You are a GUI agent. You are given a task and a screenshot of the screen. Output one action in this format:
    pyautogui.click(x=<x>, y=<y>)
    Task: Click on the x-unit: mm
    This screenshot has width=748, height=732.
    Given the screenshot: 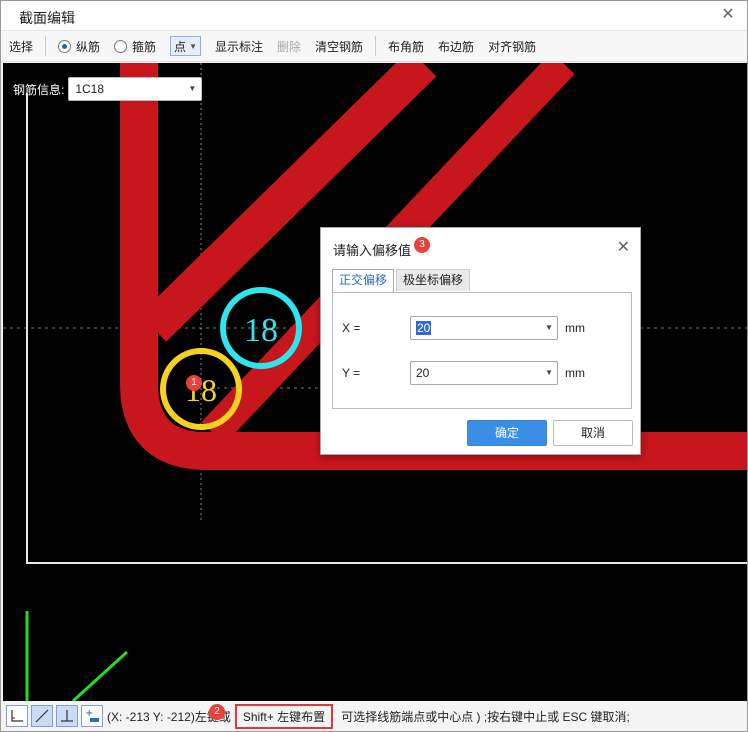 What is the action you would take?
    pyautogui.click(x=575, y=328)
    